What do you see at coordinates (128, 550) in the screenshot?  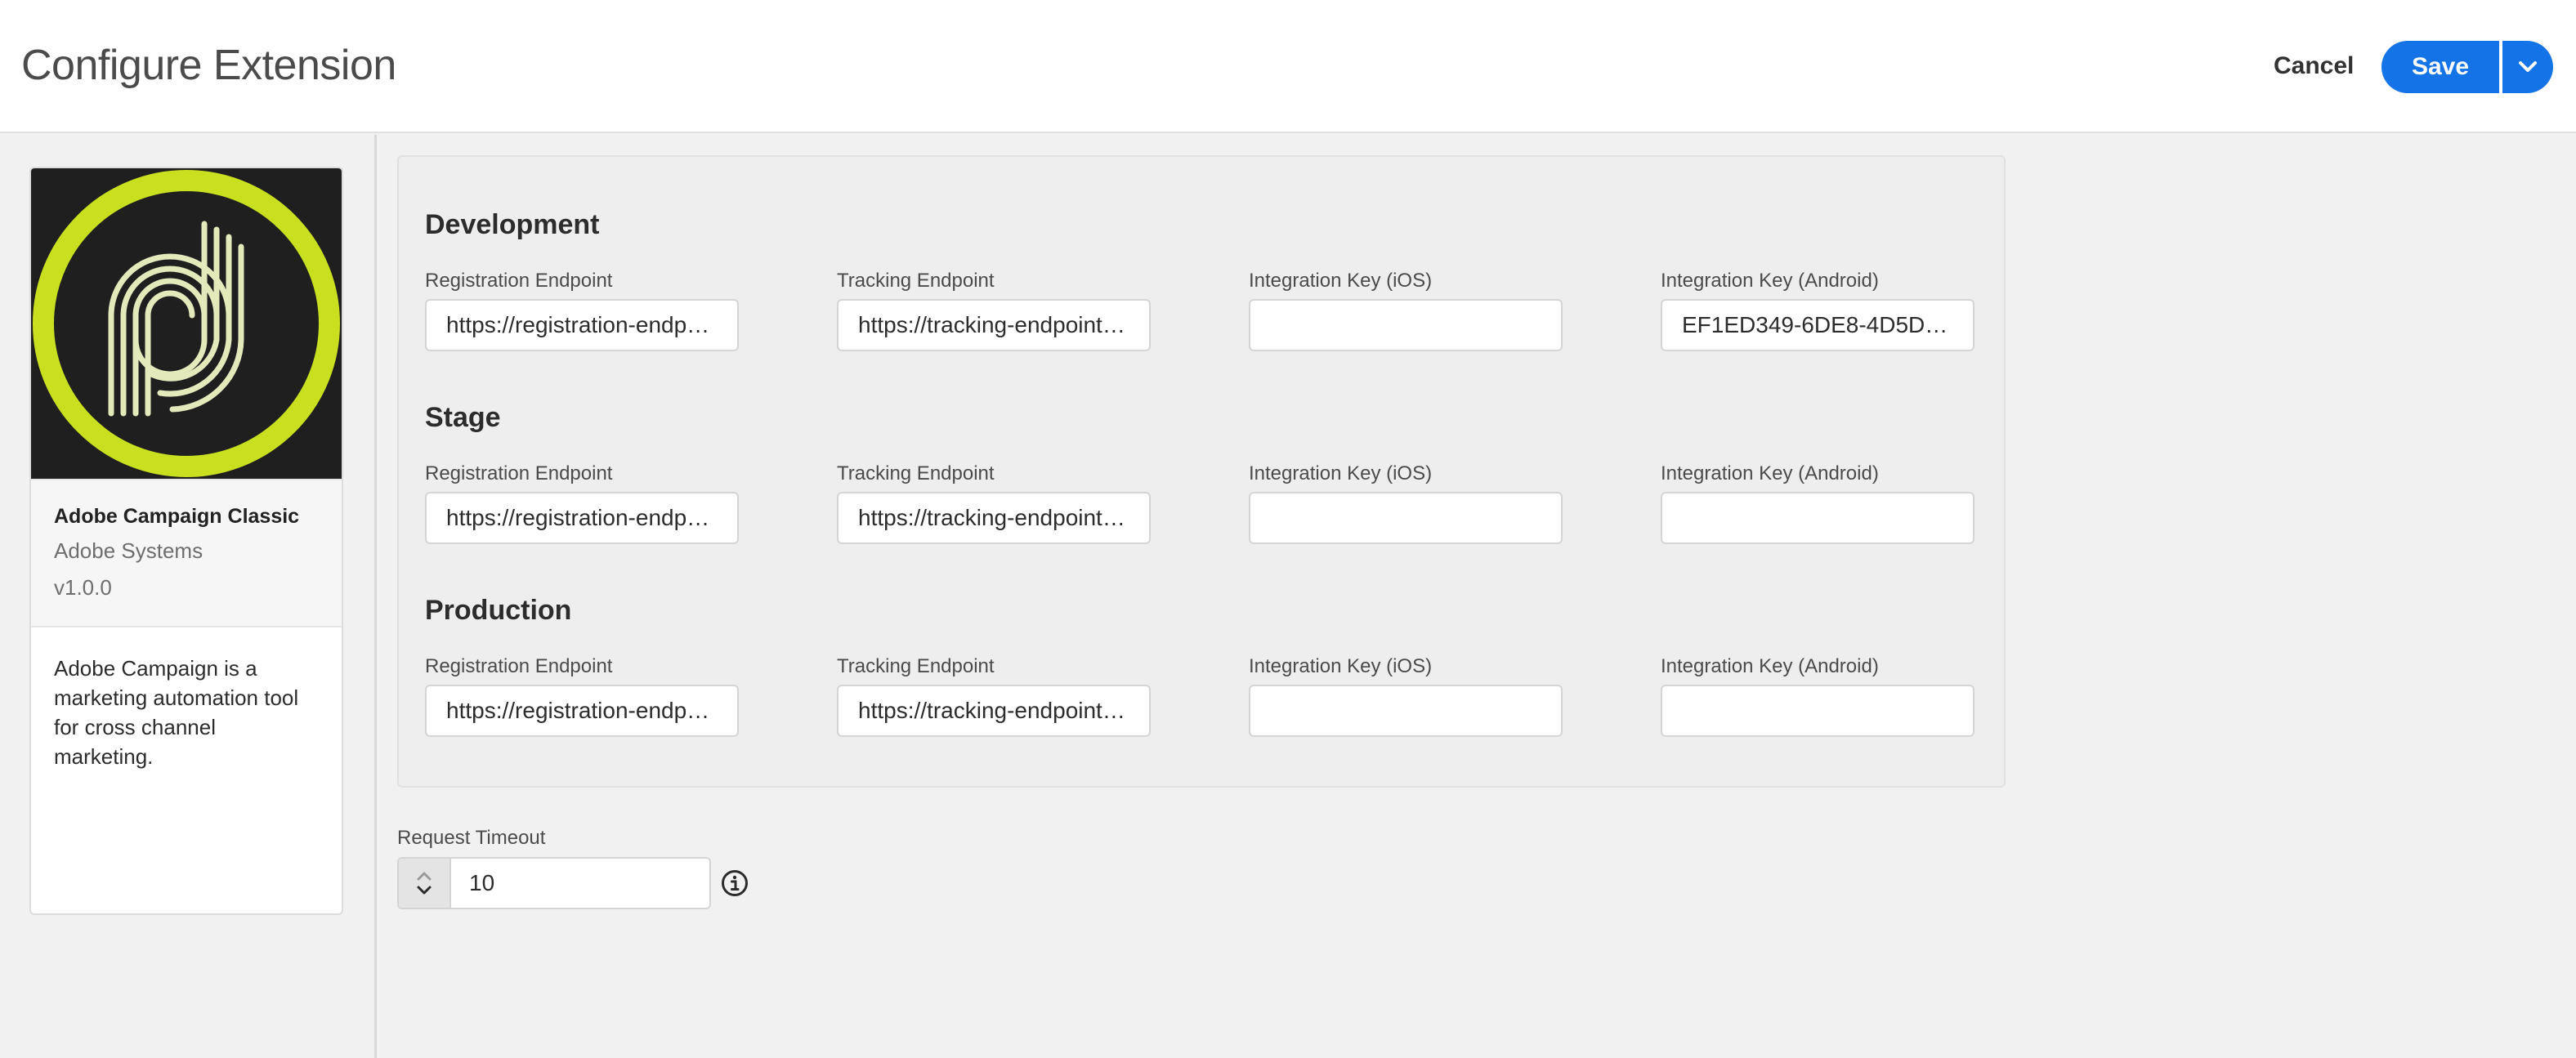 I see `extension-vendor: Adobe Systems` at bounding box center [128, 550].